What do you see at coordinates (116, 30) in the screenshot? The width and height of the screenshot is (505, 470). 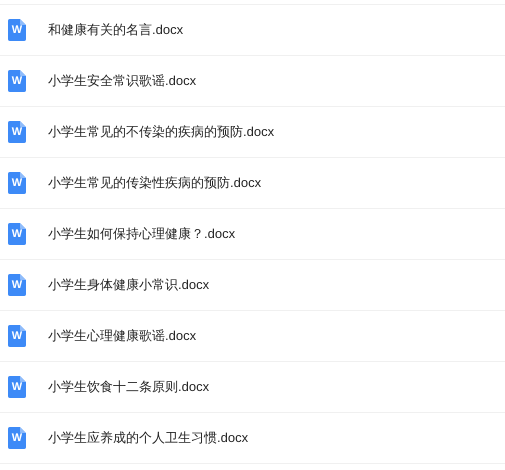 I see `file-name: 和健康有关的名言.docx` at bounding box center [116, 30].